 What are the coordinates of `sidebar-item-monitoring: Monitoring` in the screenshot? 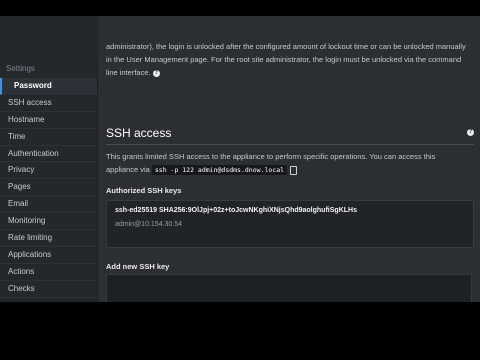 It's located at (48, 222).